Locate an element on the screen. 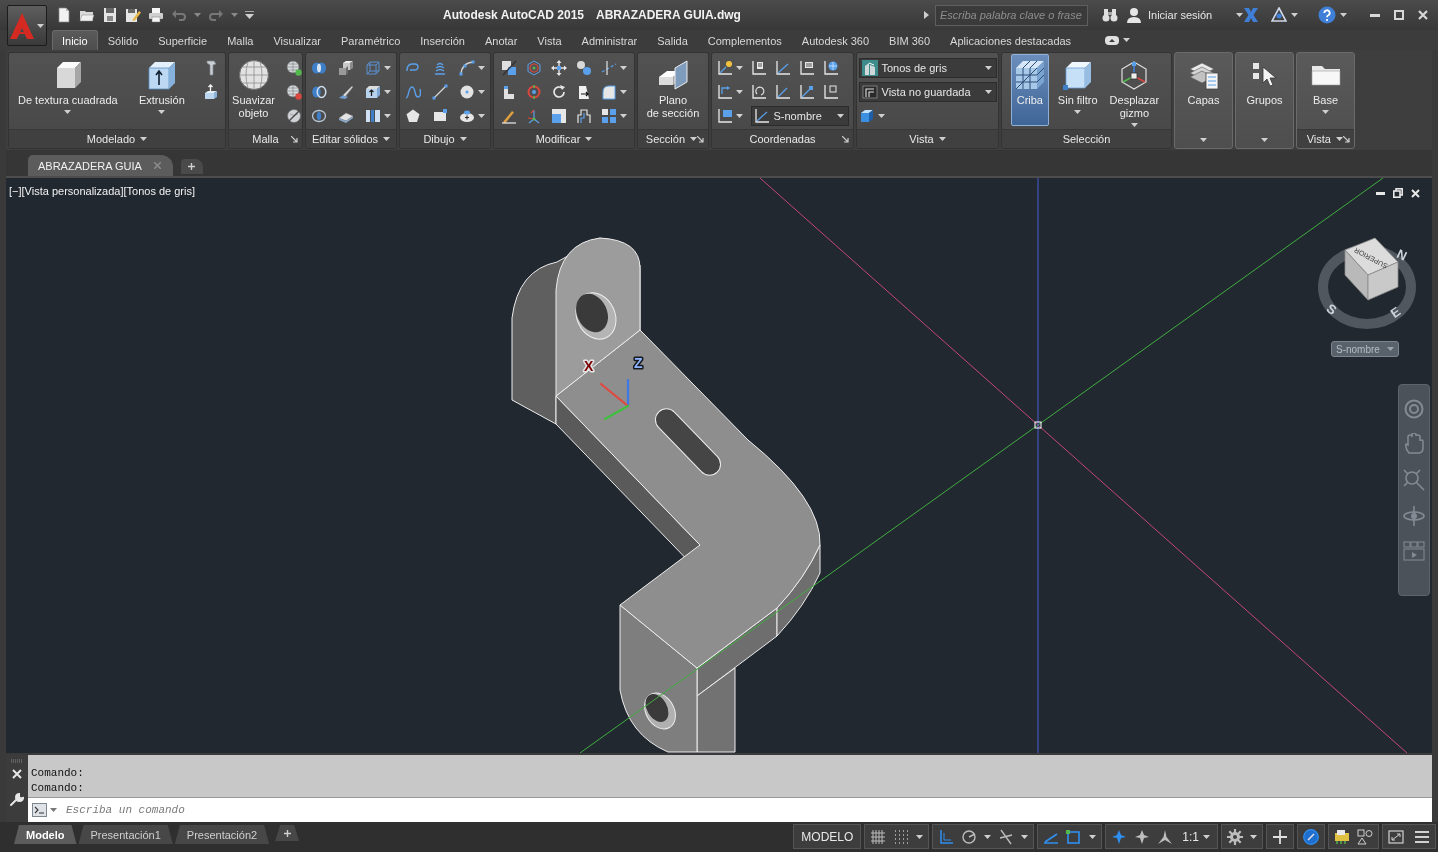 The height and width of the screenshot is (852, 1438). ribbon-tab: Vista is located at coordinates (549, 40).